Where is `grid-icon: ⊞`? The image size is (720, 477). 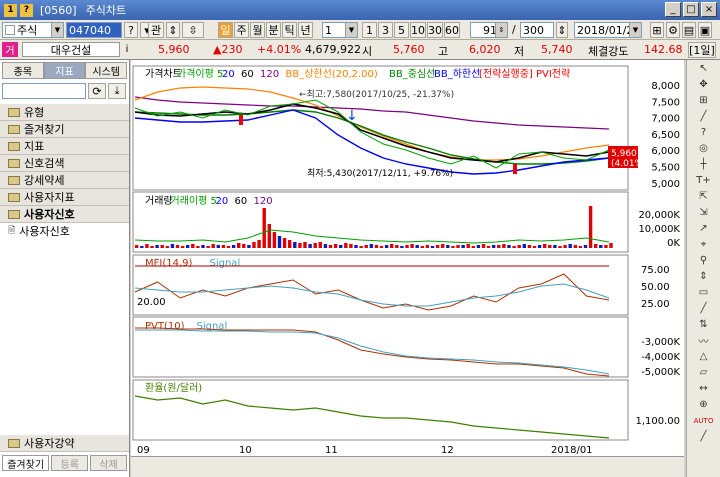
grid-icon: ⊞ is located at coordinates (657, 30).